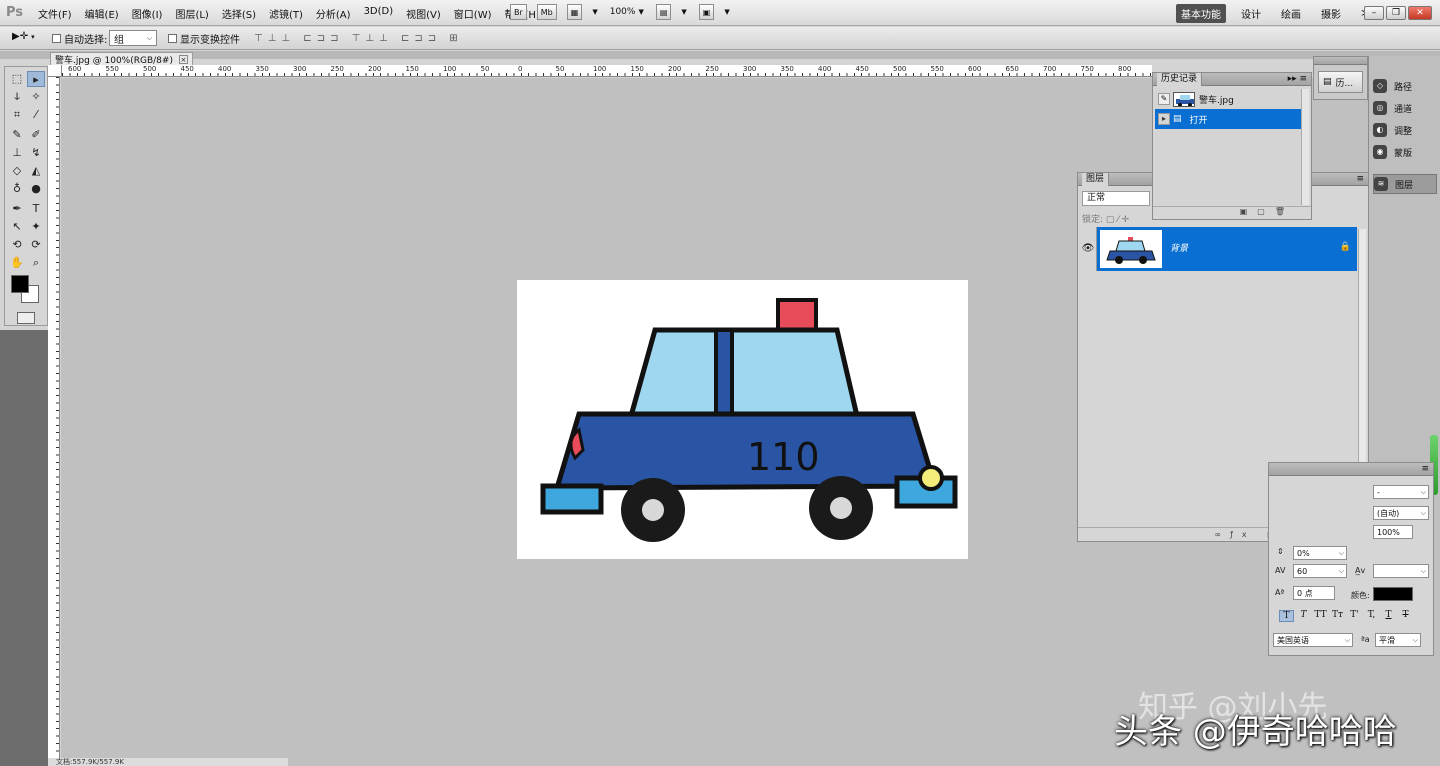 This screenshot has width=1440, height=766. I want to click on history-brush-source-icon: ✎, so click(1164, 99).